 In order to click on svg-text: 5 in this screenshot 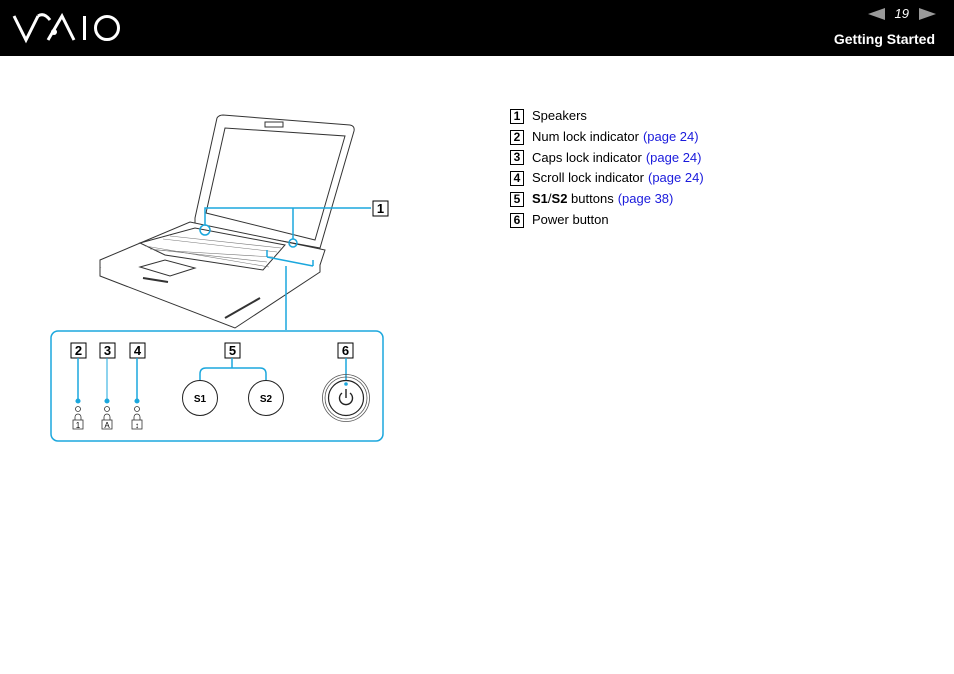, I will do `click(232, 350)`.